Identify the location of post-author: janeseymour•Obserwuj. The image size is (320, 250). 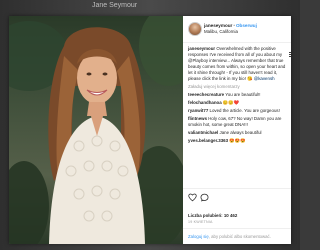
(230, 25).